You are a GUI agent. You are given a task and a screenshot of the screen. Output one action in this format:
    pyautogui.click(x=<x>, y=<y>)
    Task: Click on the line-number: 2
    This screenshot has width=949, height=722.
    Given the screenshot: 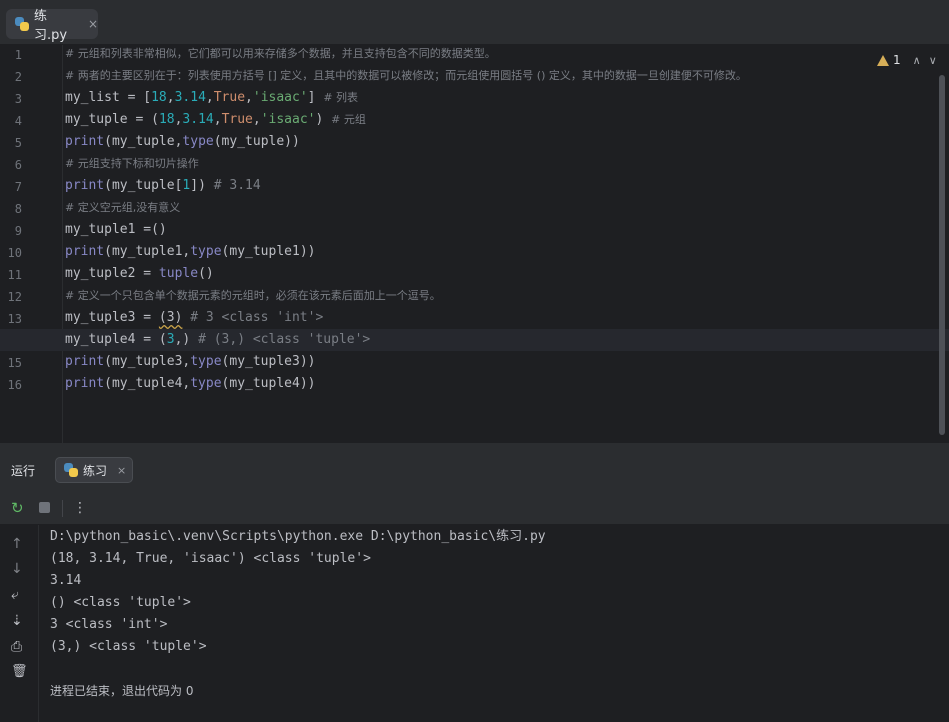 What is the action you would take?
    pyautogui.click(x=18, y=77)
    